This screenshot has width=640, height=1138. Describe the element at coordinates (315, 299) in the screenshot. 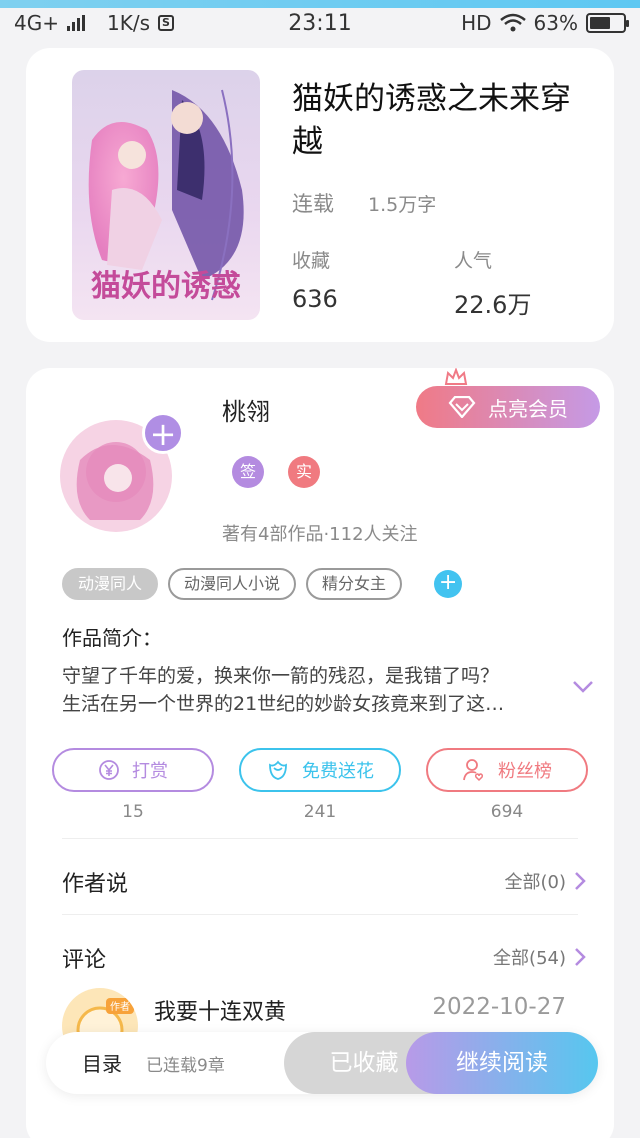

I see `favorites-value: 636` at that location.